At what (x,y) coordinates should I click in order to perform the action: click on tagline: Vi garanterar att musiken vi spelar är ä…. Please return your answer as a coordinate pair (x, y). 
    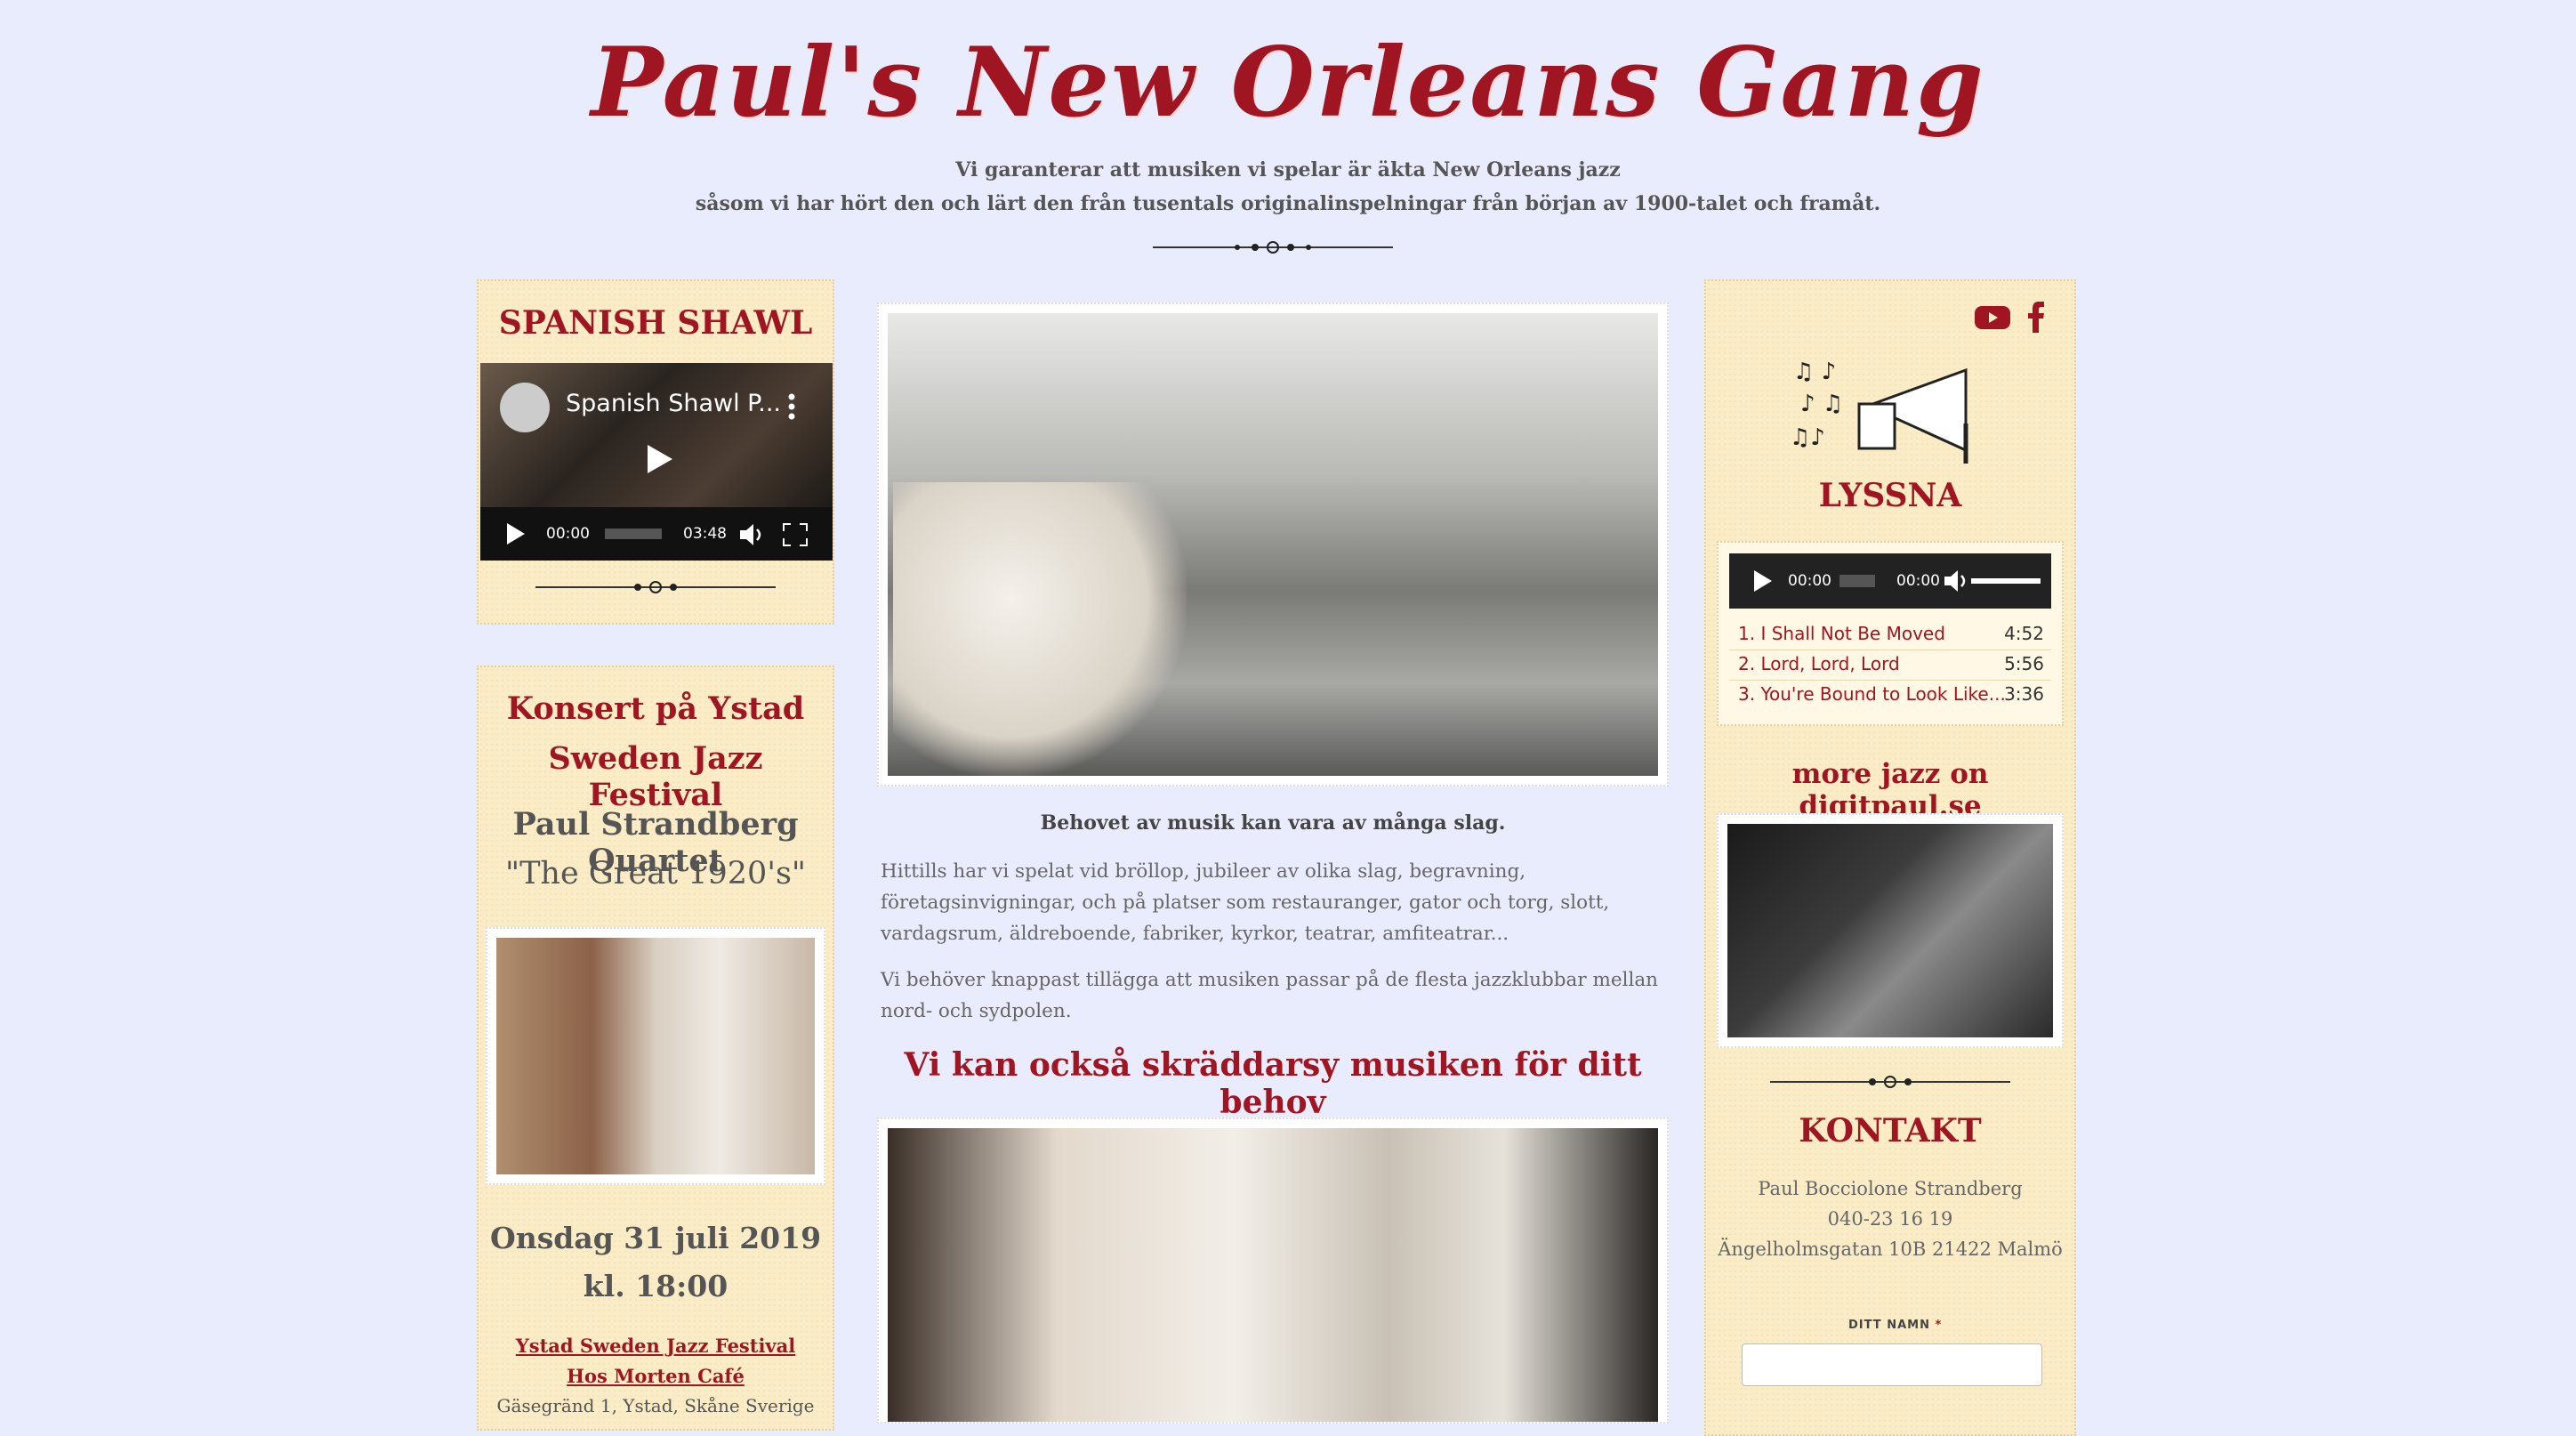
    Looking at the image, I should click on (1288, 187).